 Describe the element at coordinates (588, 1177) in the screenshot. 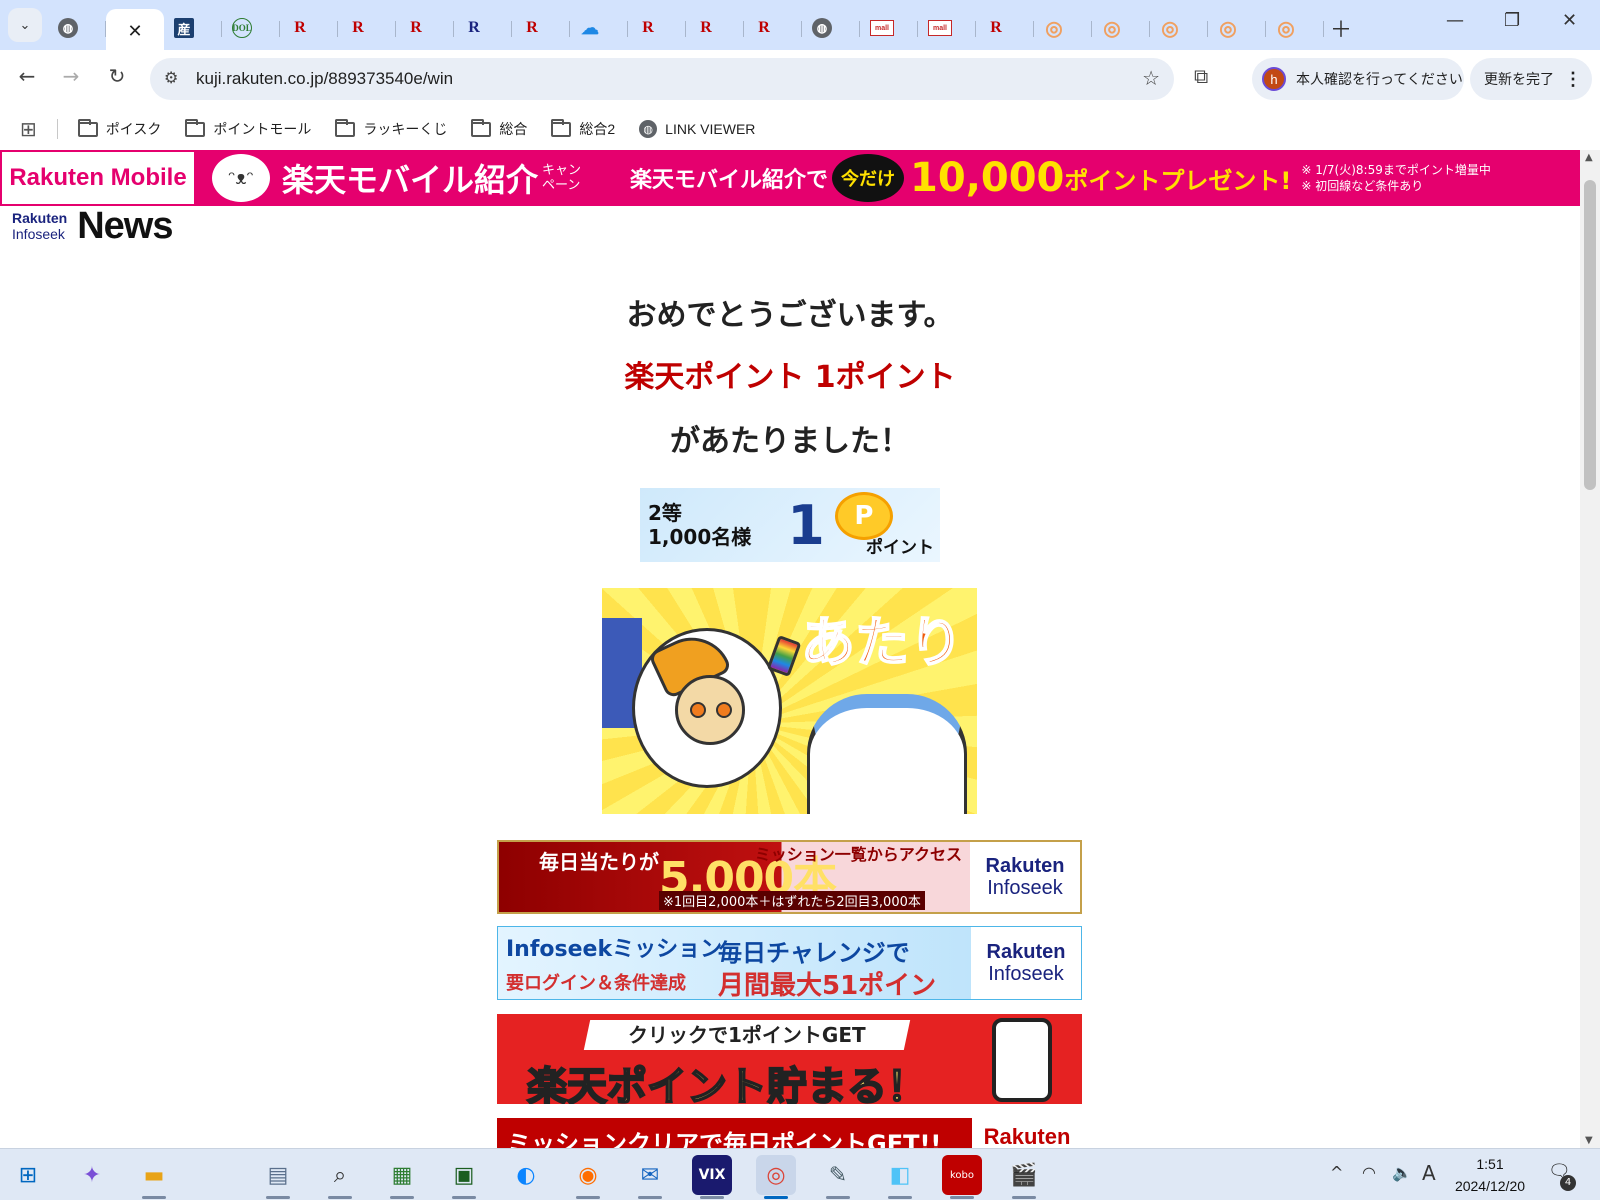

I see `firefox-icon: ◉` at that location.